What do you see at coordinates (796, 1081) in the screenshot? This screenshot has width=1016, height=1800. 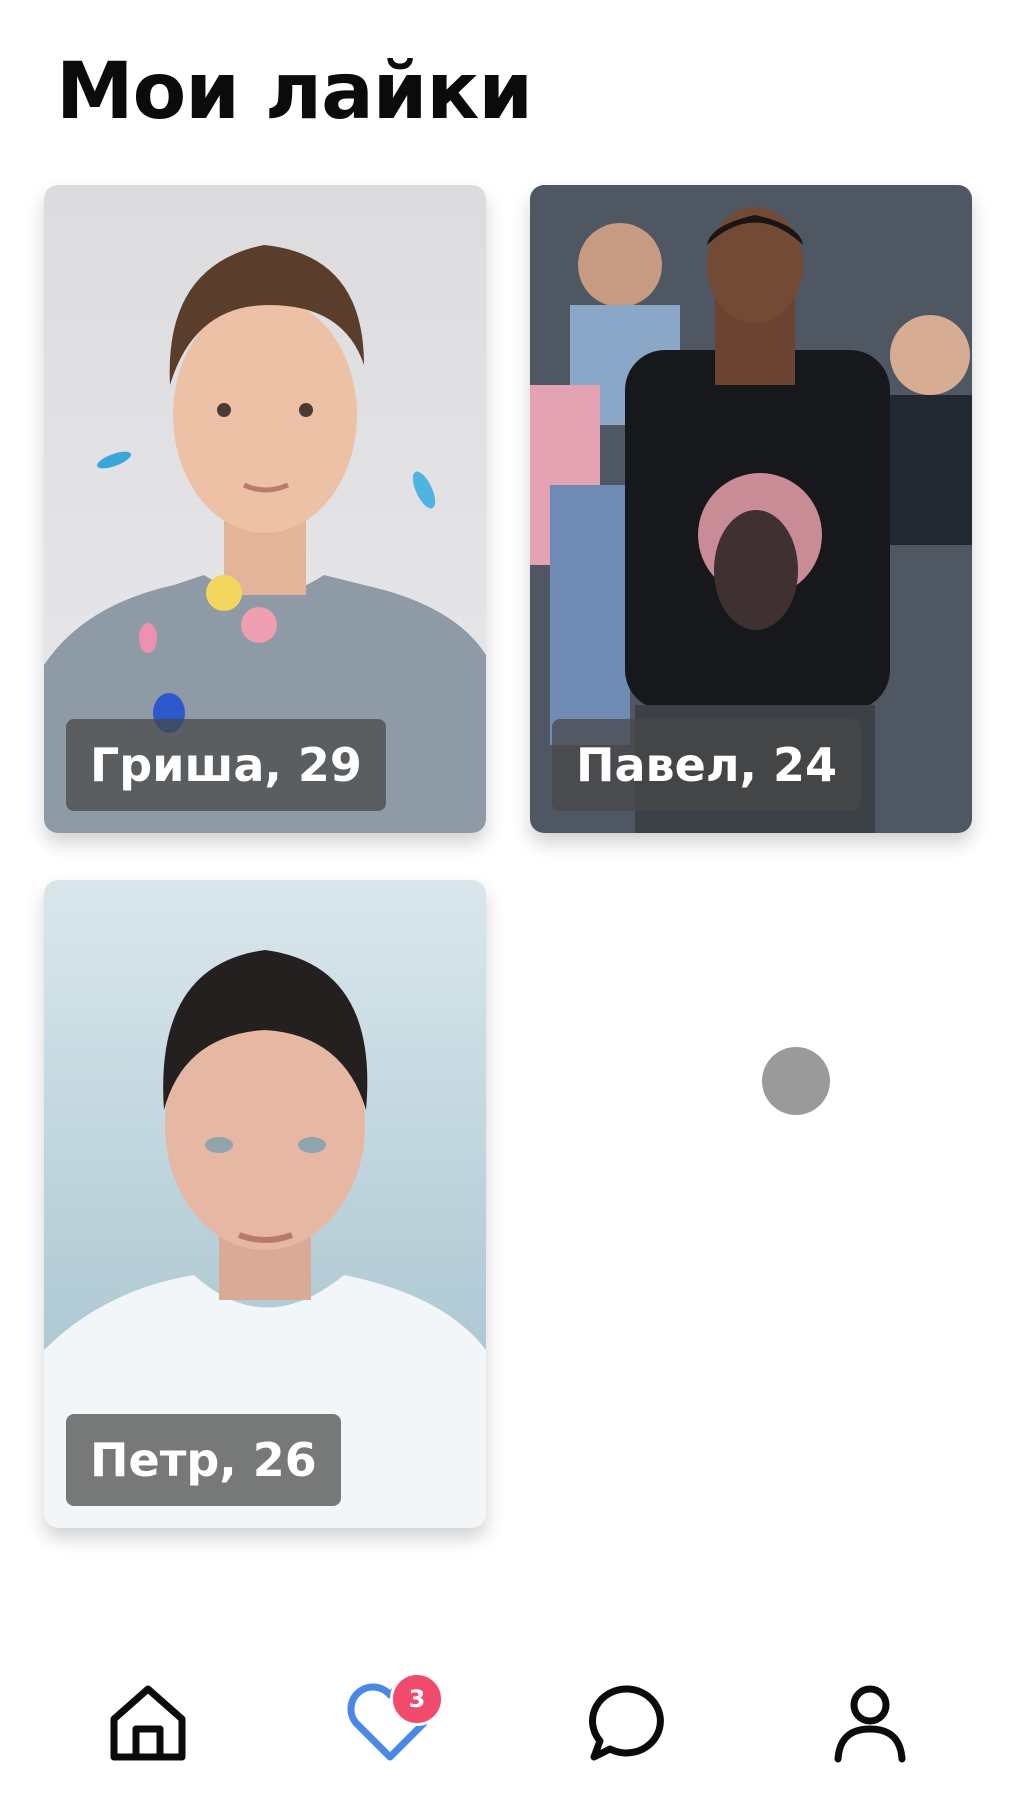 I see `touch-indicator` at bounding box center [796, 1081].